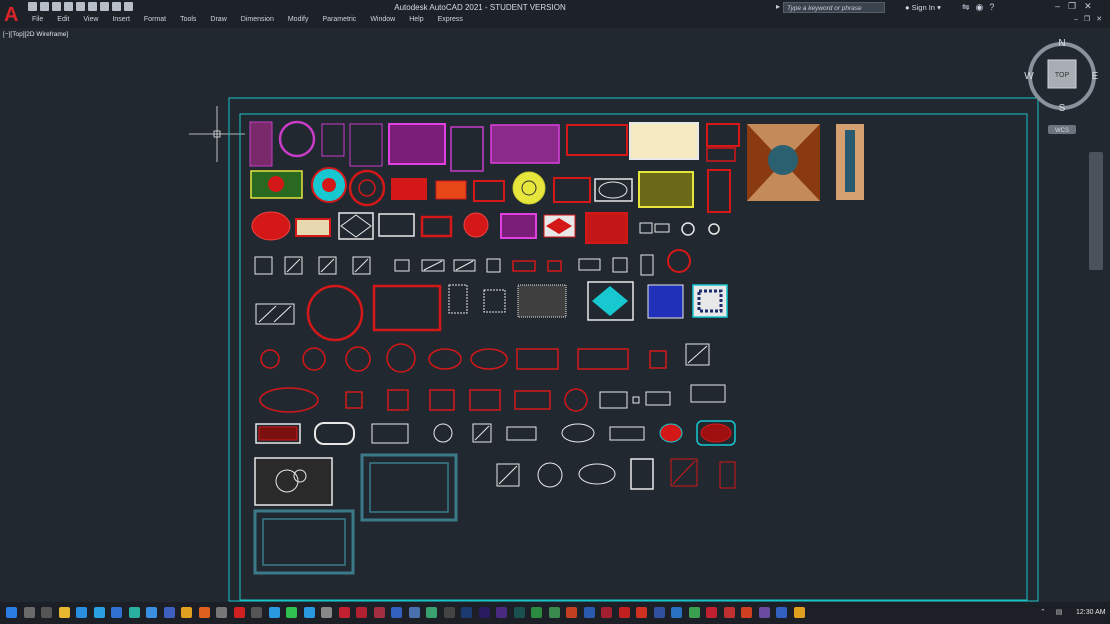 This screenshot has height=624, width=1110. What do you see at coordinates (155, 19) in the screenshot?
I see `menu-format: Format` at bounding box center [155, 19].